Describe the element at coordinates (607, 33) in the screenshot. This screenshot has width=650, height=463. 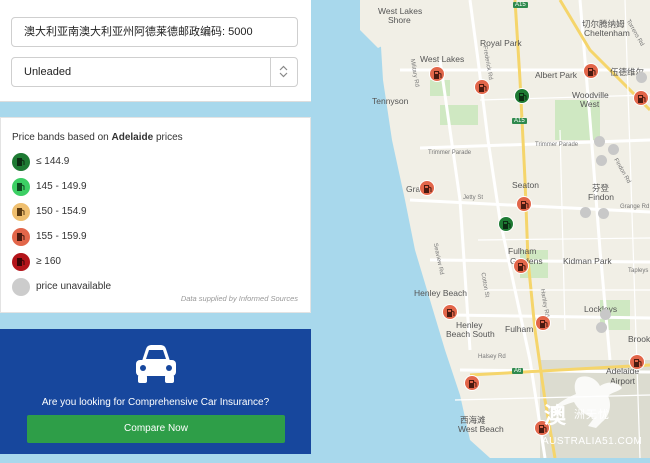
I see `map-label: Cheltenham` at that location.